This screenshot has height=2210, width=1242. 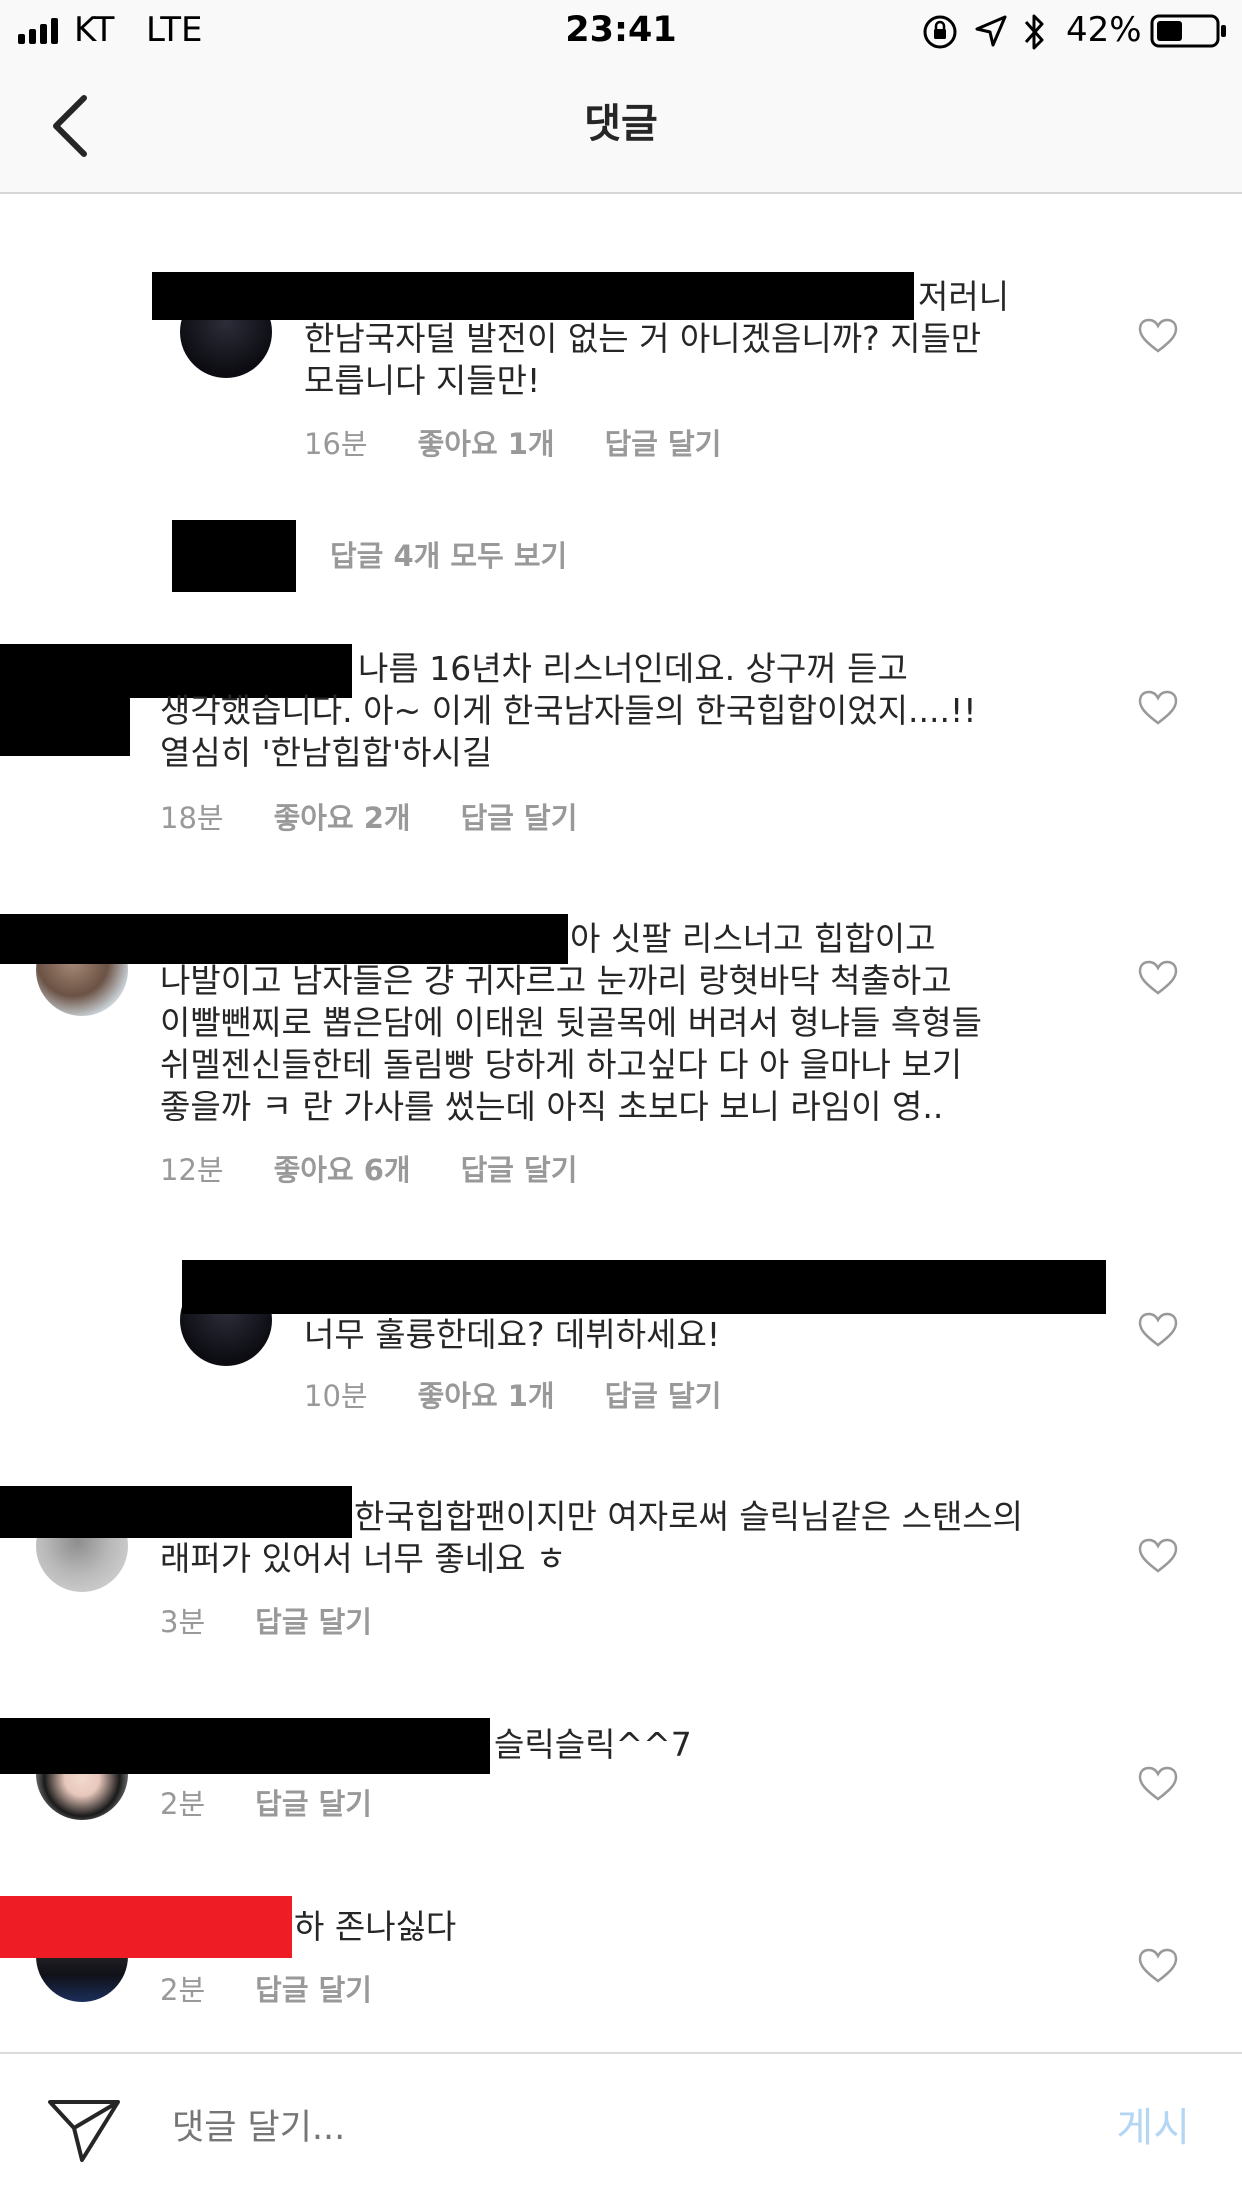 I want to click on comment-meta: 18분 좋아요 2개 답글 달기, so click(x=393, y=818).